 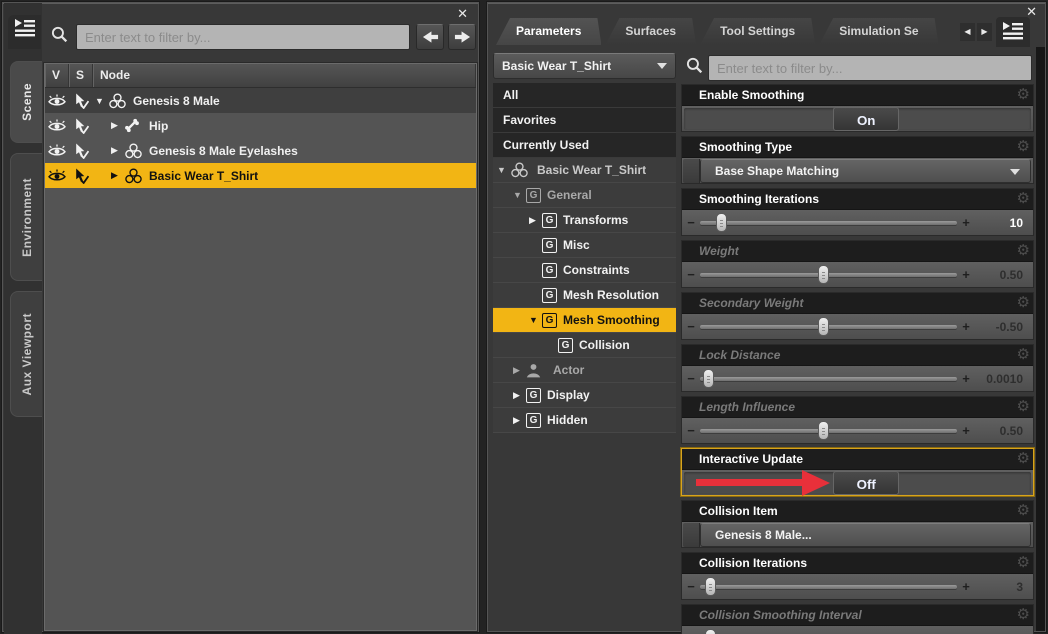 What do you see at coordinates (26, 102) in the screenshot?
I see `sidebar-tab-scene: Scene` at bounding box center [26, 102].